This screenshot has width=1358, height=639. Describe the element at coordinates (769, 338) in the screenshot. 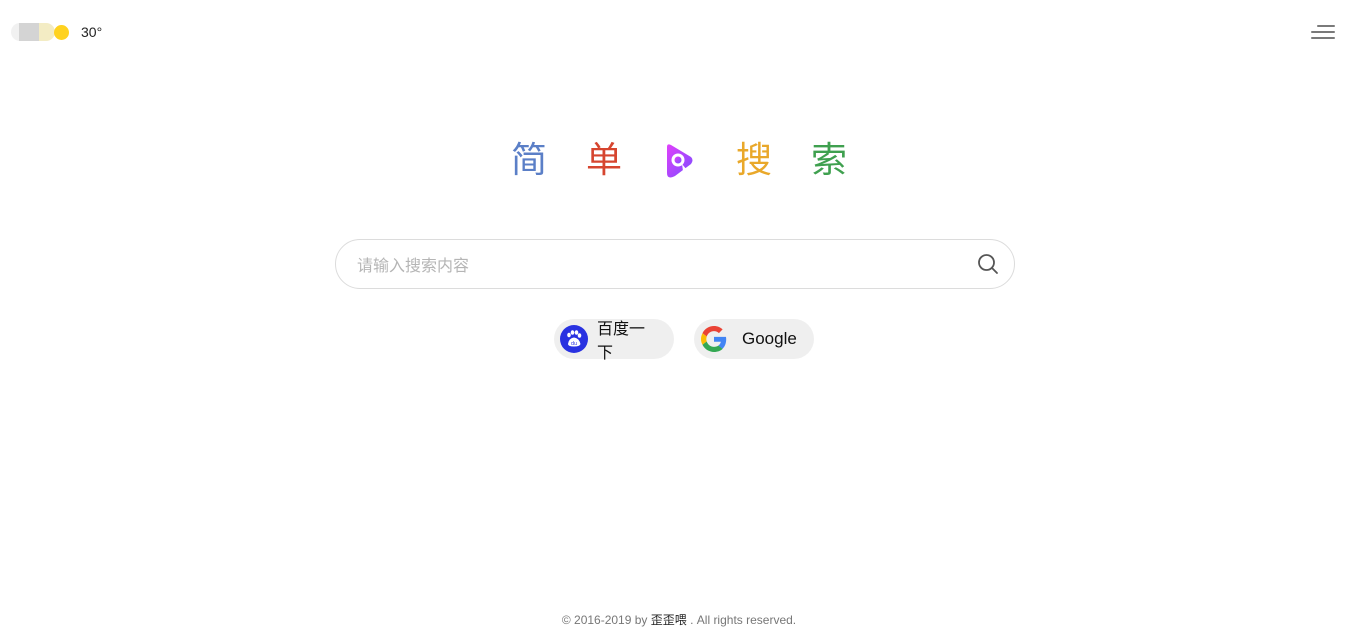

I see `google-button-label: Google` at that location.